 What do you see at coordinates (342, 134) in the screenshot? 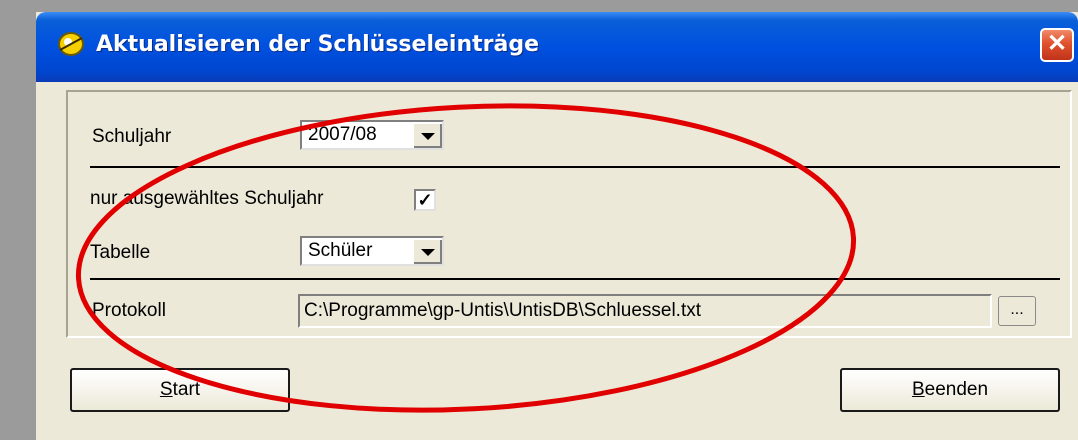
I see `schuljahr-value: 2007/08` at bounding box center [342, 134].